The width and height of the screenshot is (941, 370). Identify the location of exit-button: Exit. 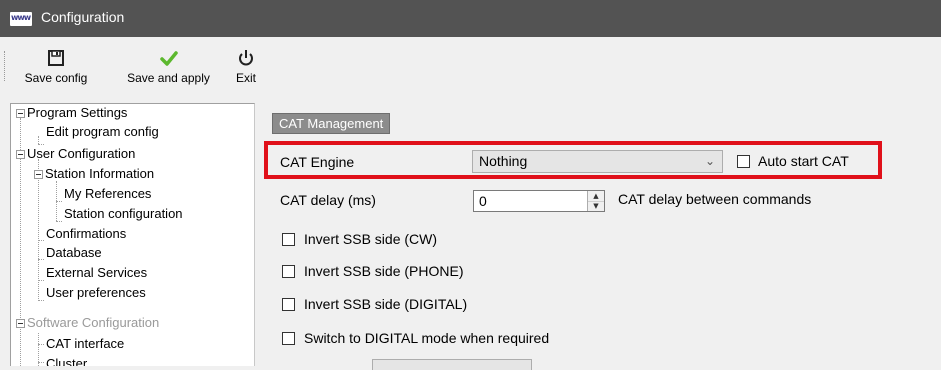
(246, 65).